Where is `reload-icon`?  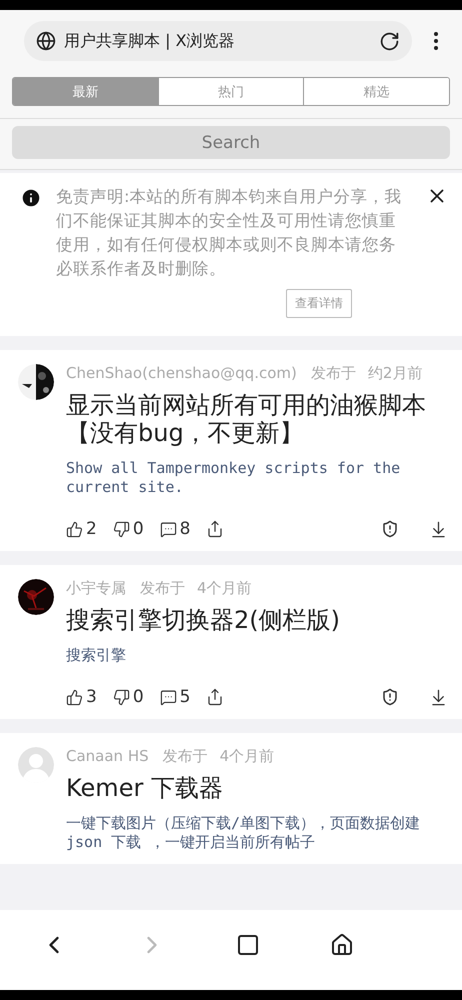
reload-icon is located at coordinates (389, 41).